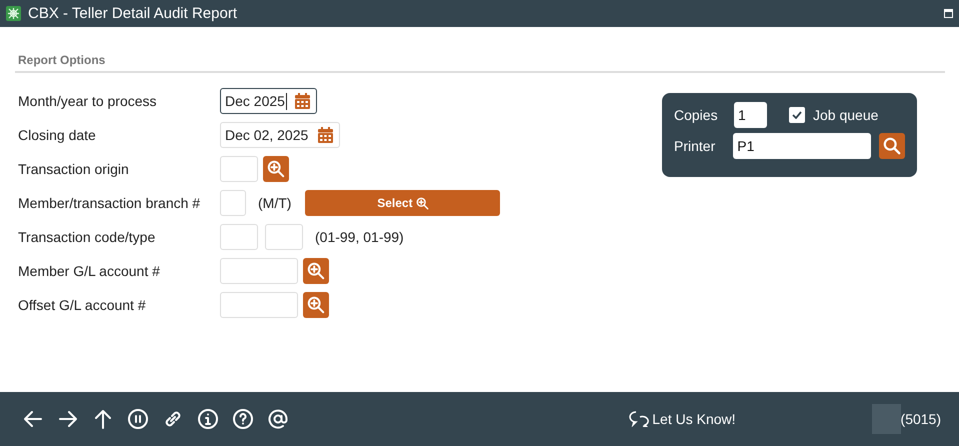 The height and width of the screenshot is (446, 959). I want to click on printer-field: P1, so click(802, 146).